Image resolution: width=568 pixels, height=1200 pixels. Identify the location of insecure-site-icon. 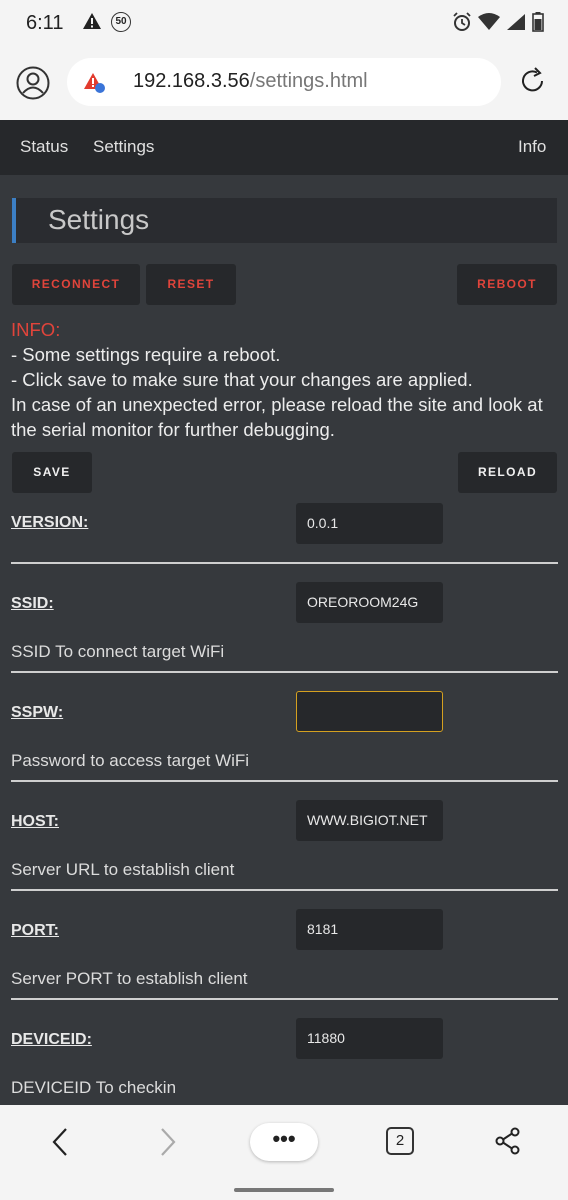
(95, 85).